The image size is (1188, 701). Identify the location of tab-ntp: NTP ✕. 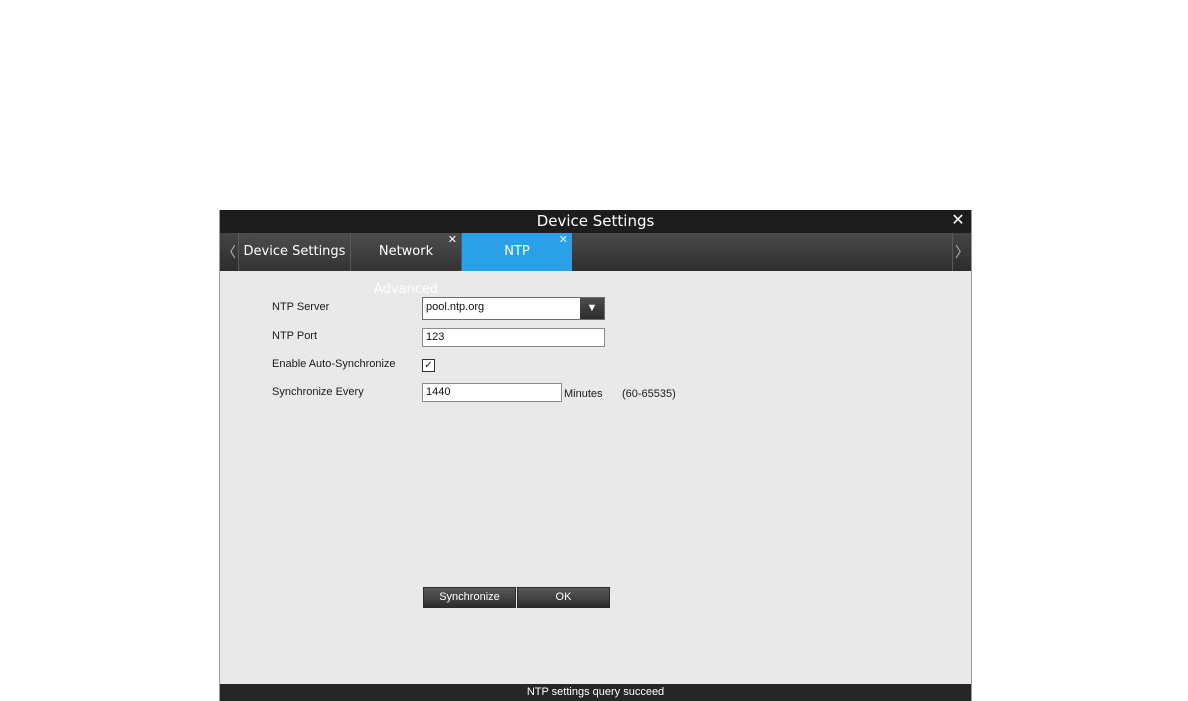
(517, 252).